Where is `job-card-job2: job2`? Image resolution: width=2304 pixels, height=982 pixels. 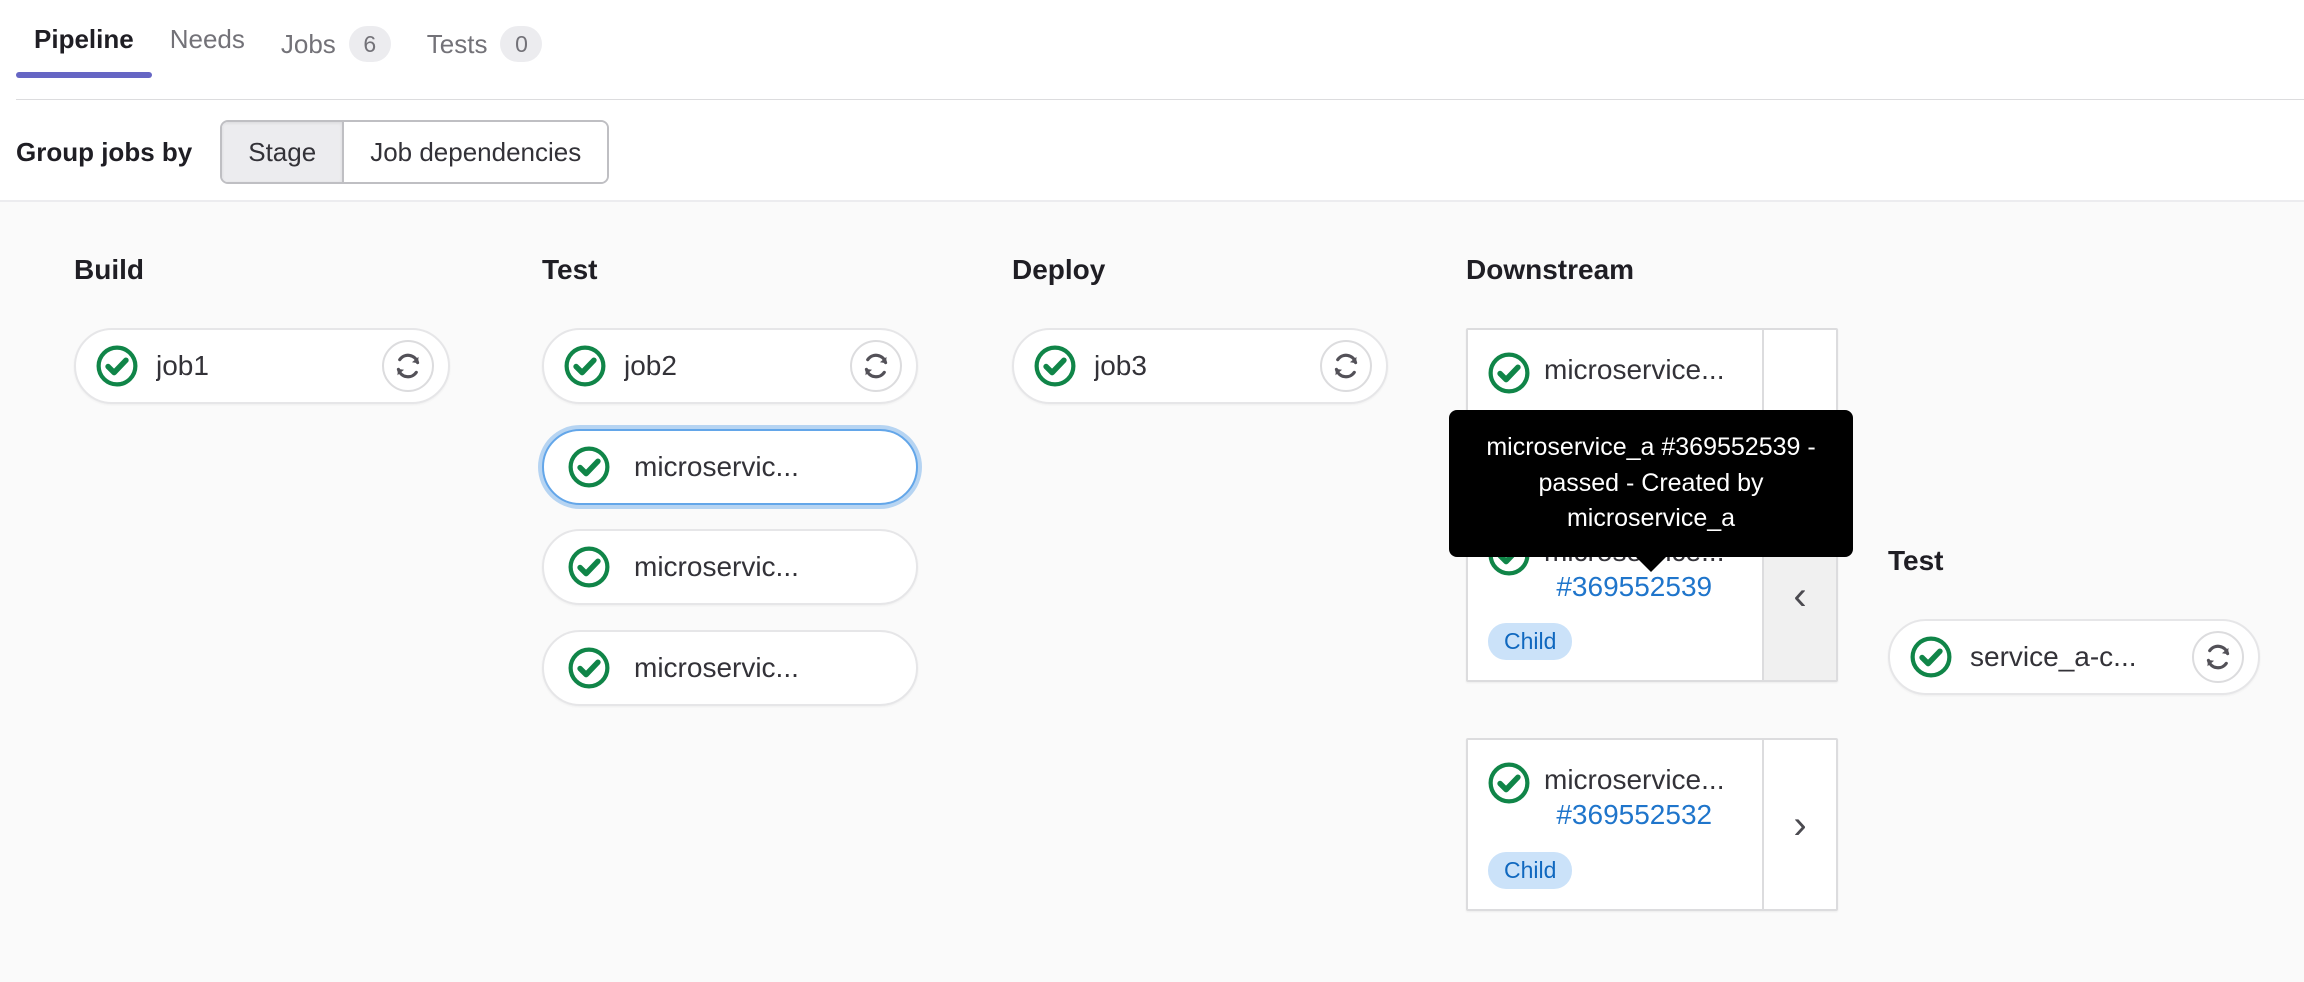 job-card-job2: job2 is located at coordinates (730, 366).